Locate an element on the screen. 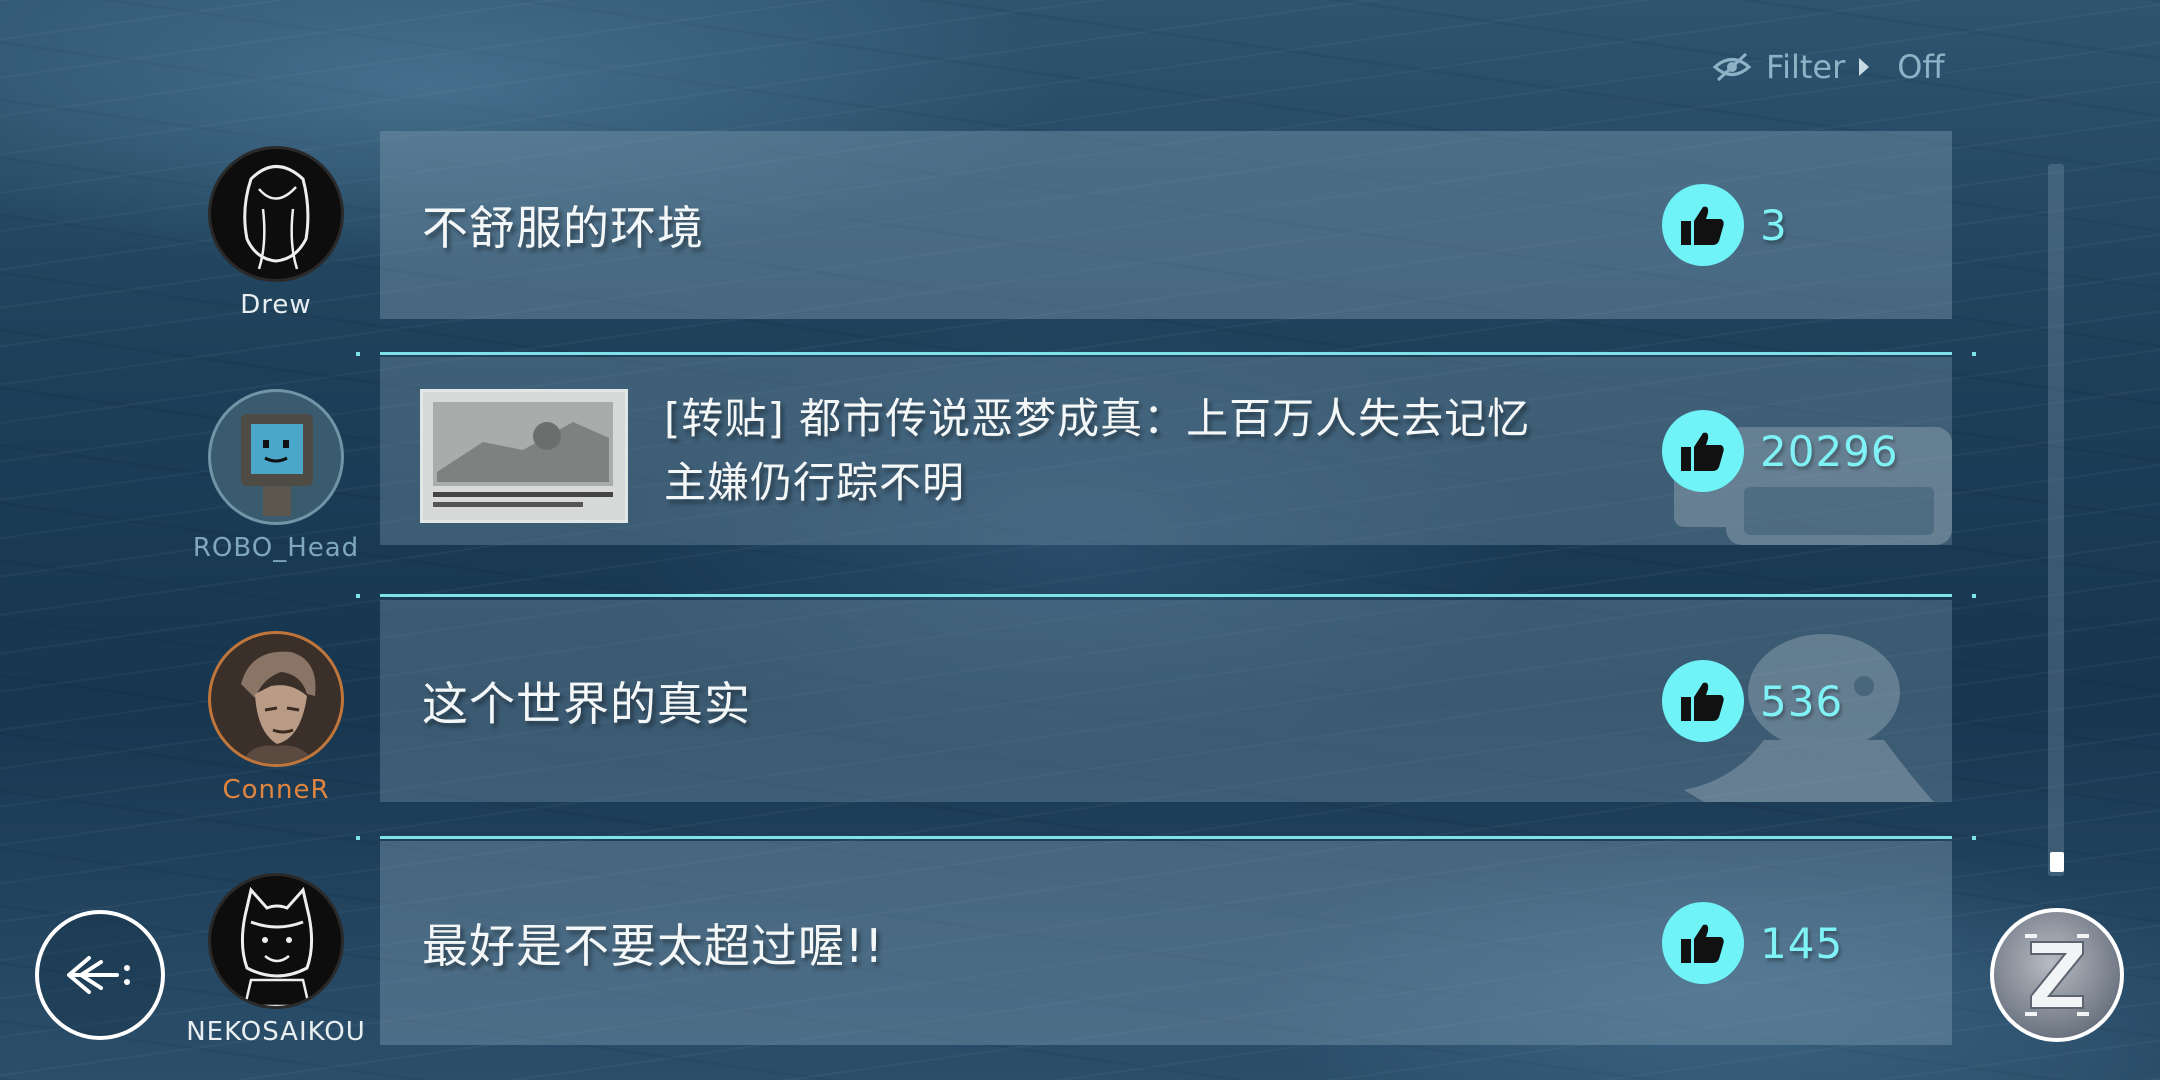  username: ROBO_Head is located at coordinates (276, 548).